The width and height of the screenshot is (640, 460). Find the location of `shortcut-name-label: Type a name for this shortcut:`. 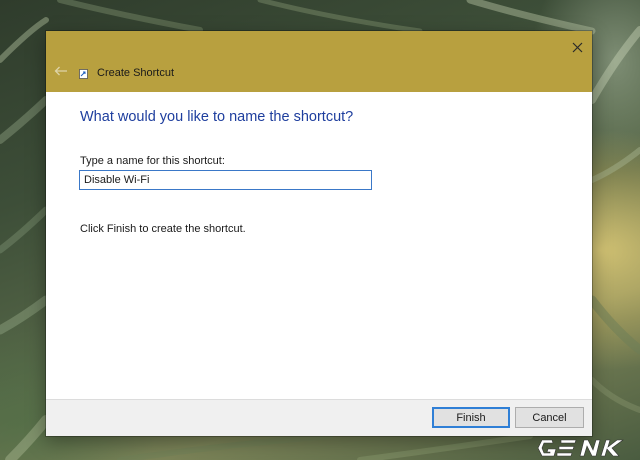

shortcut-name-label: Type a name for this shortcut: is located at coordinates (152, 161).